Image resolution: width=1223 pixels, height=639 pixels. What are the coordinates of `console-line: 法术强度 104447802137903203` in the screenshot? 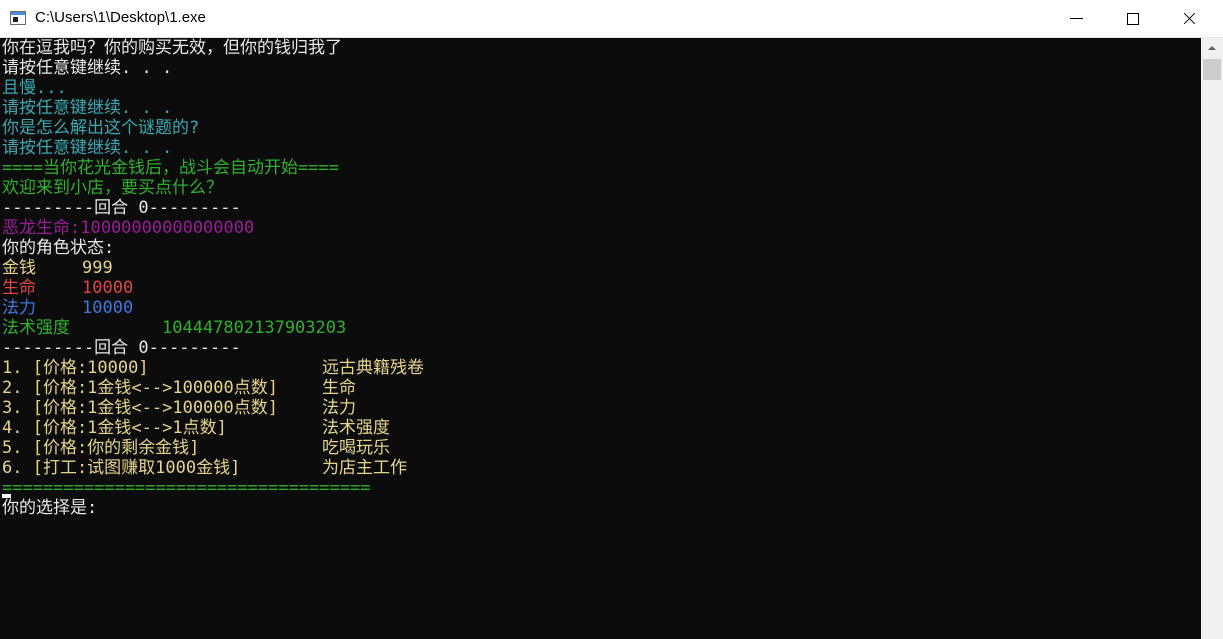 It's located at (174, 328).